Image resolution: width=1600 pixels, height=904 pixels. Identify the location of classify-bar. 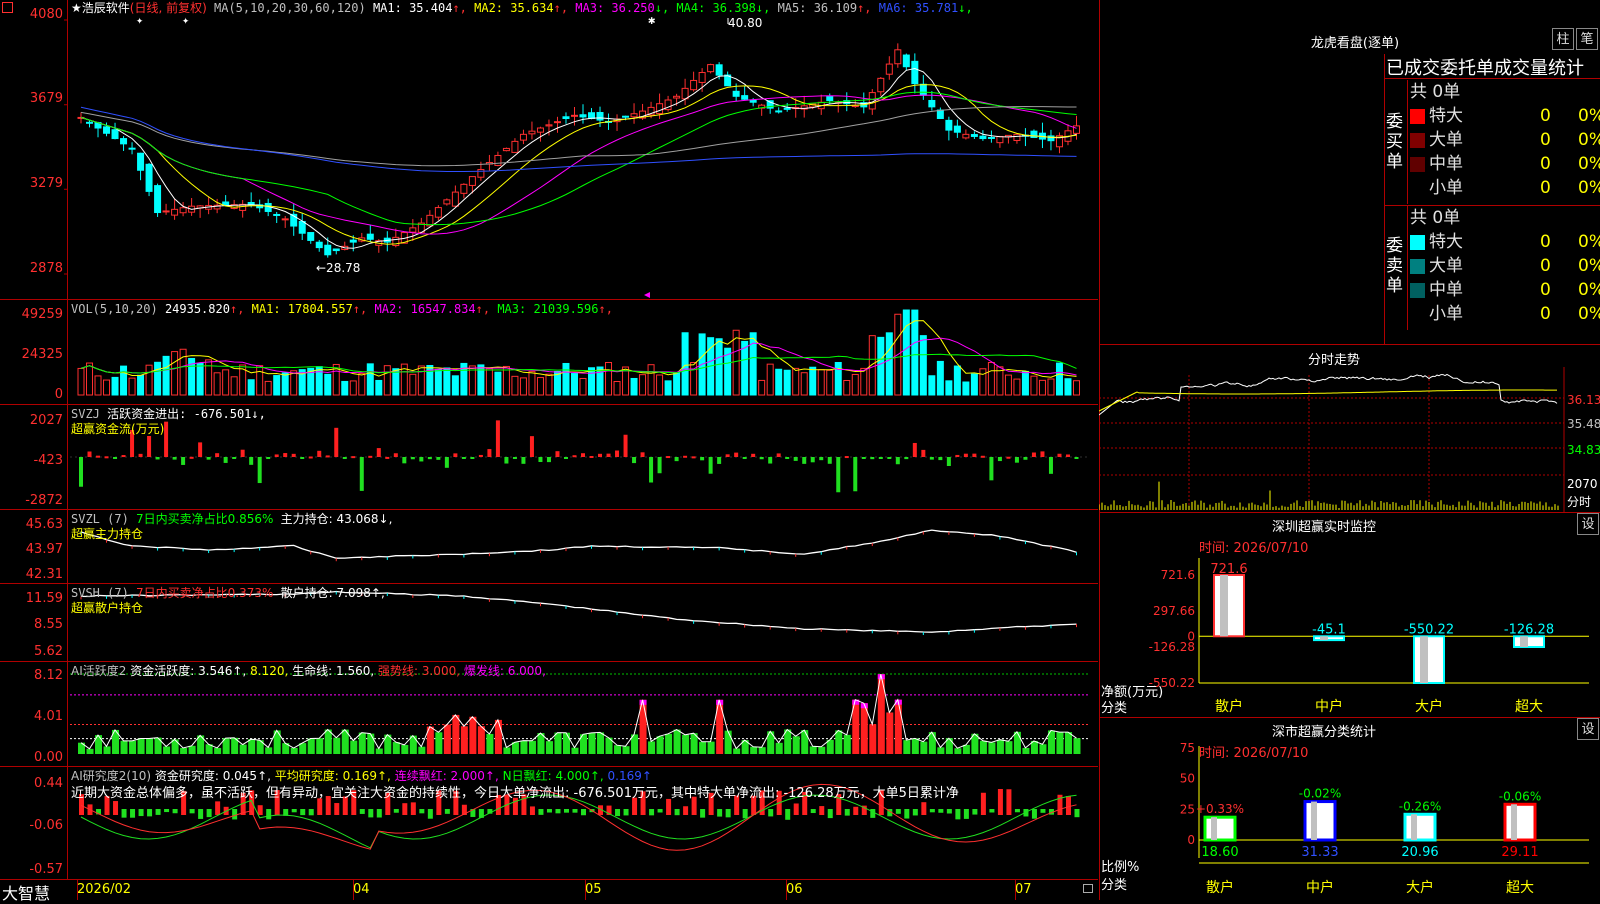
(1220, 828).